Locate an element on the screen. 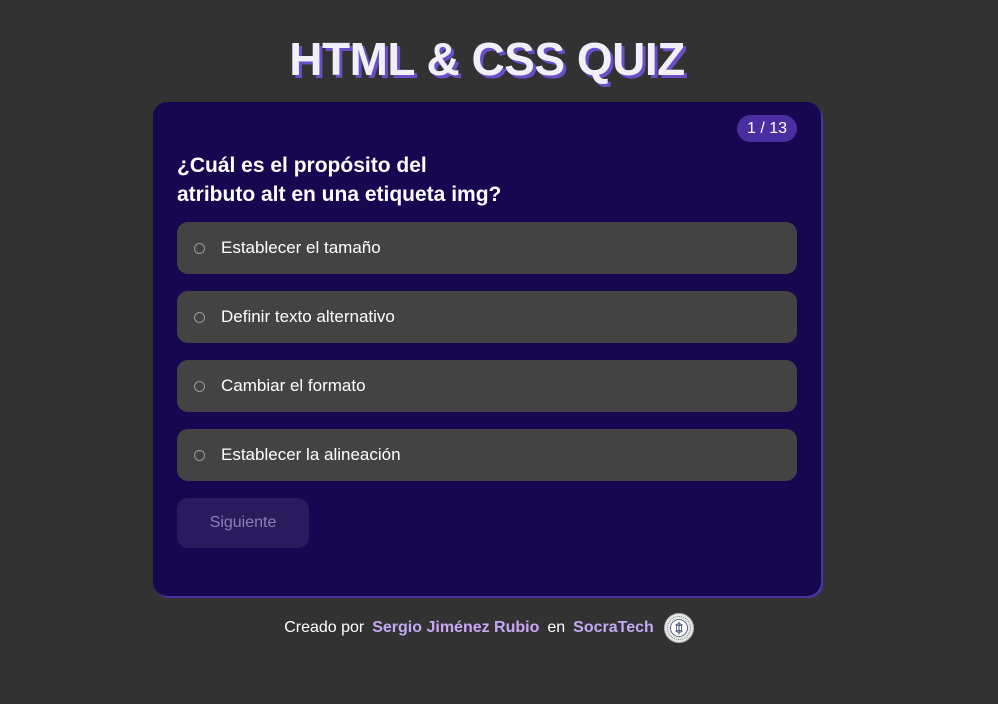  socratech-seal-icon is located at coordinates (678, 628).